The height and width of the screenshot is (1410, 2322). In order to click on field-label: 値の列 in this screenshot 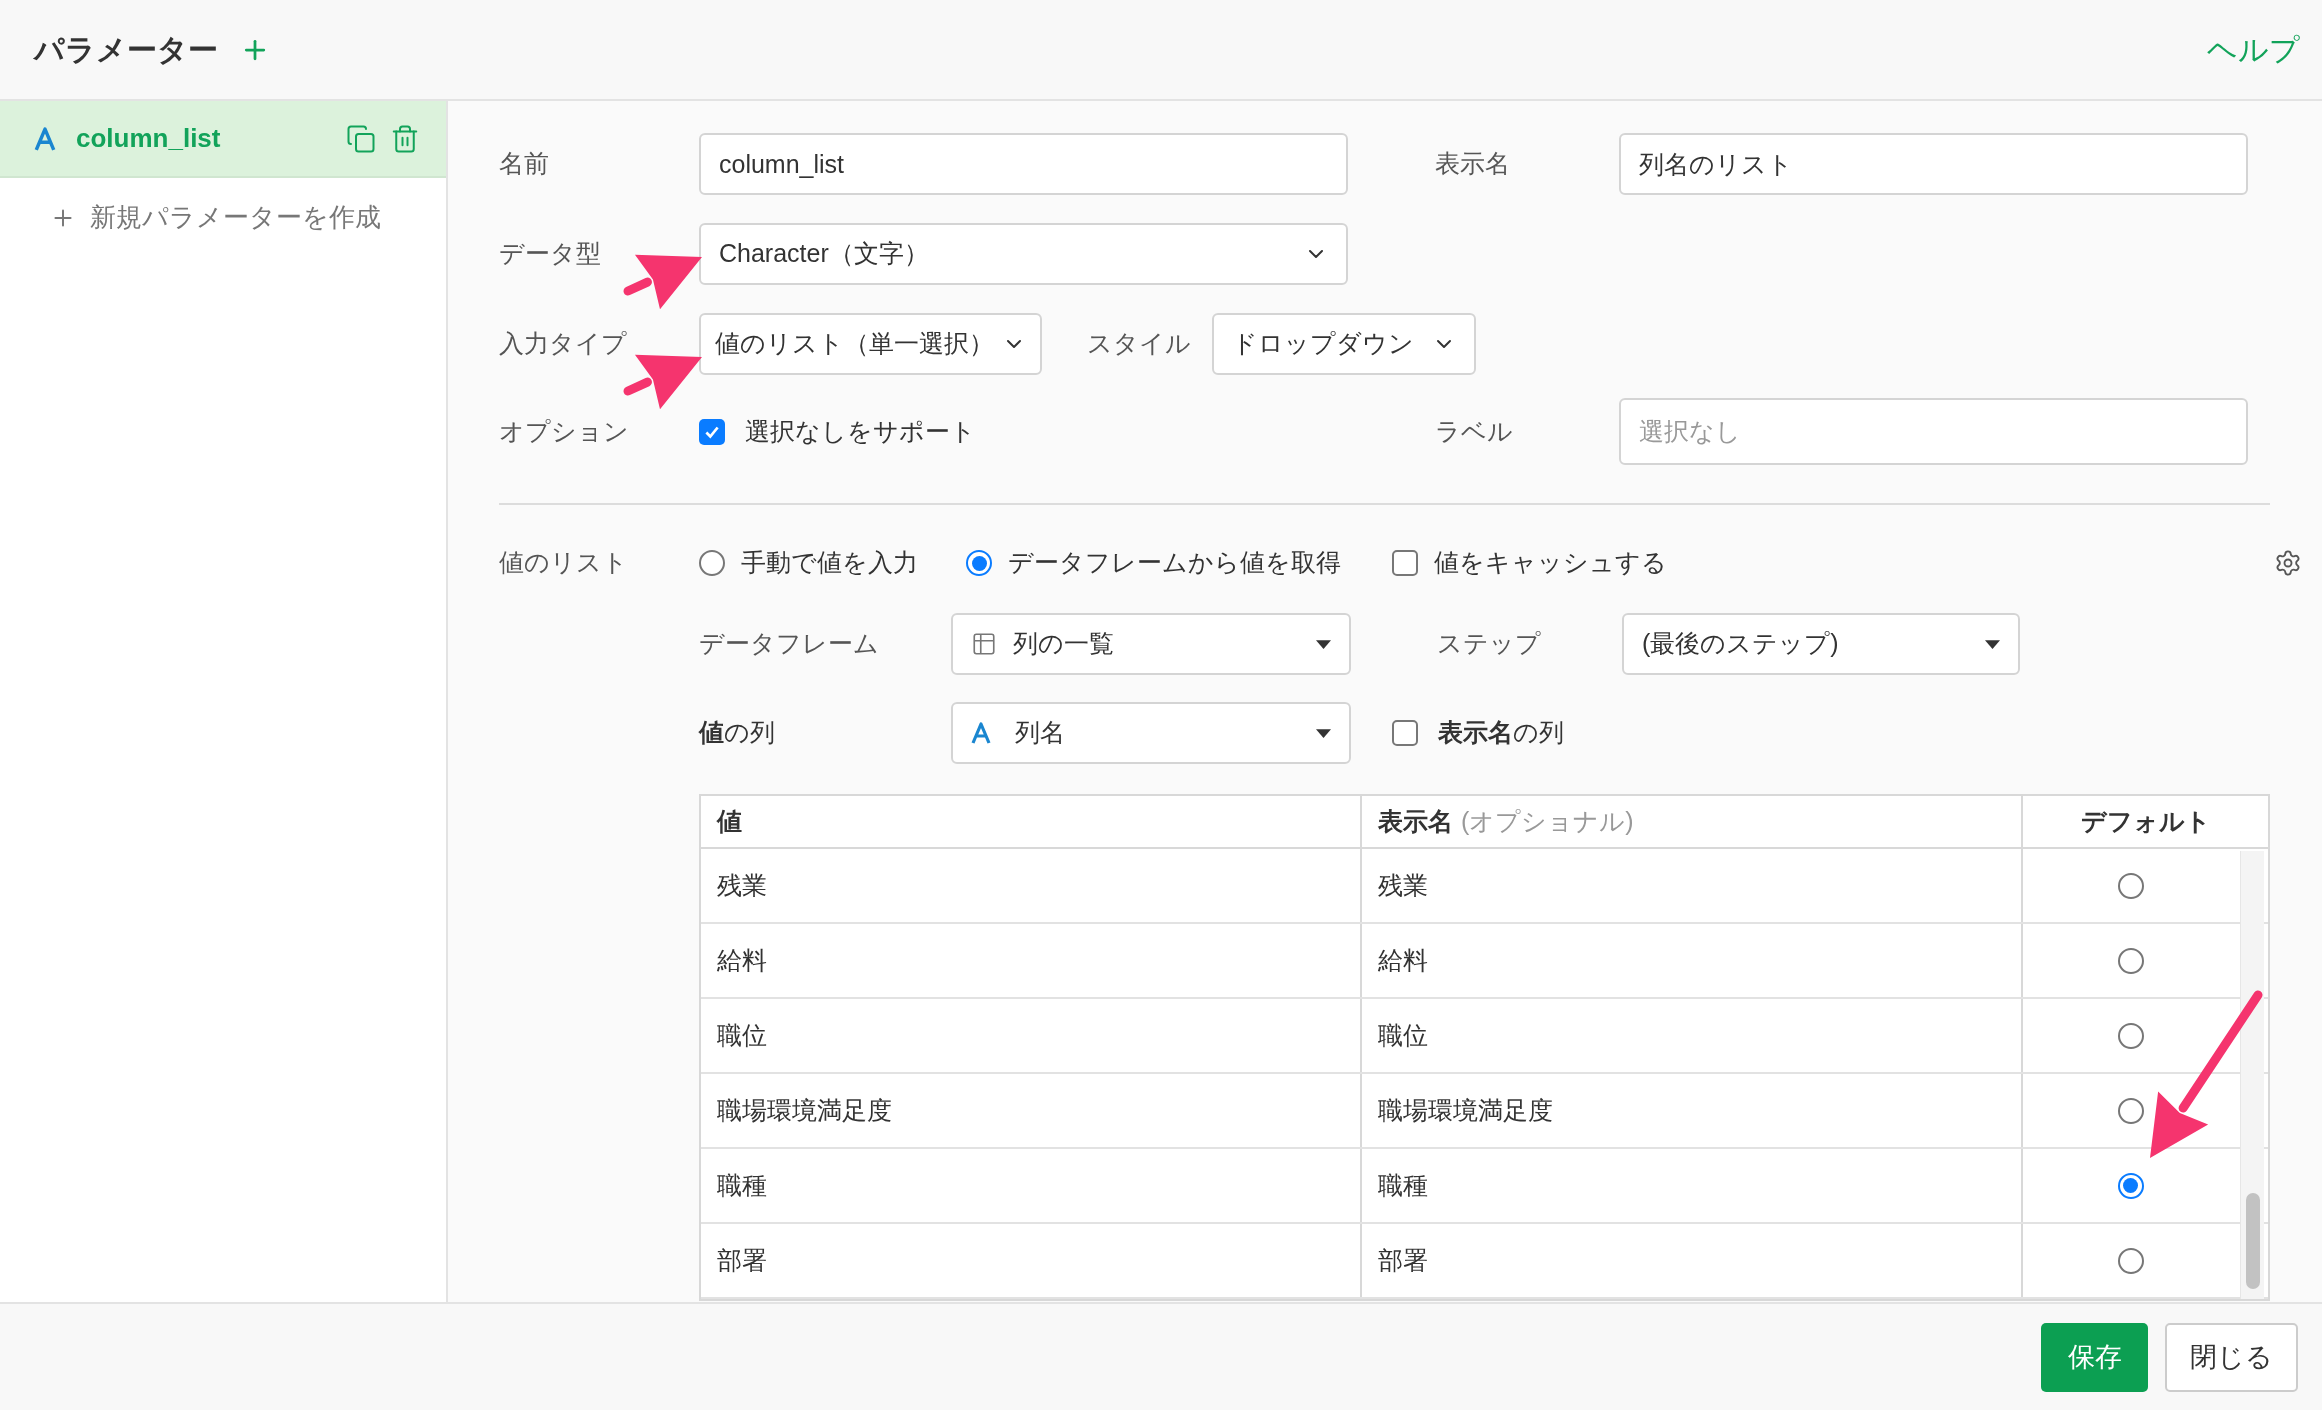, I will do `click(737, 733)`.